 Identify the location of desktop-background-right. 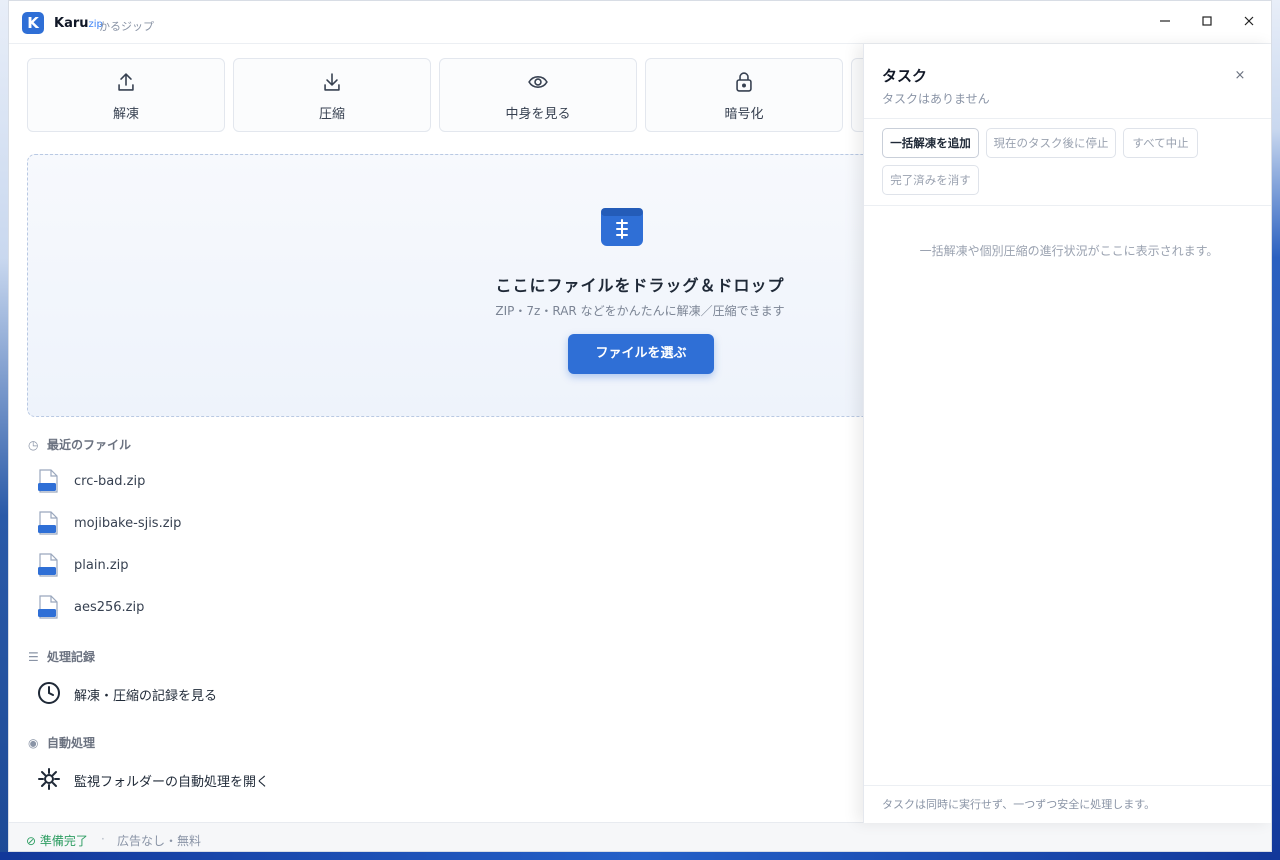
(1276, 430).